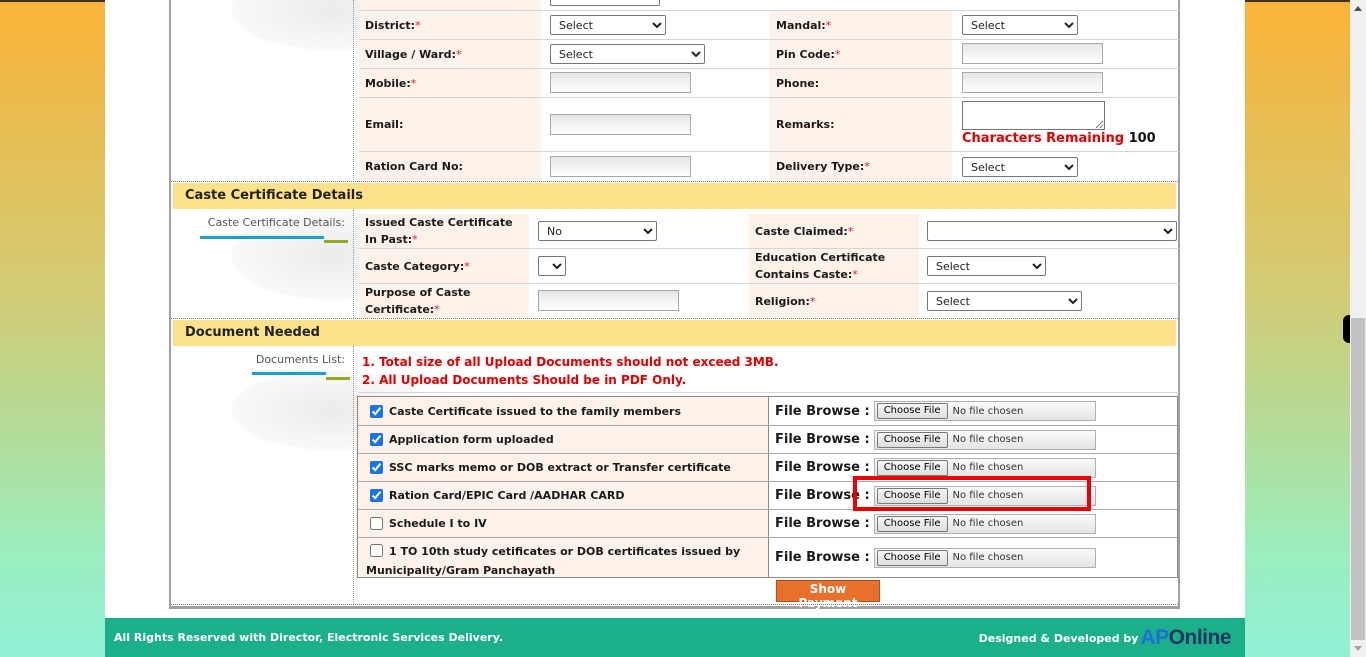 The image size is (1366, 657). I want to click on phone-label: Phone:, so click(861, 83).